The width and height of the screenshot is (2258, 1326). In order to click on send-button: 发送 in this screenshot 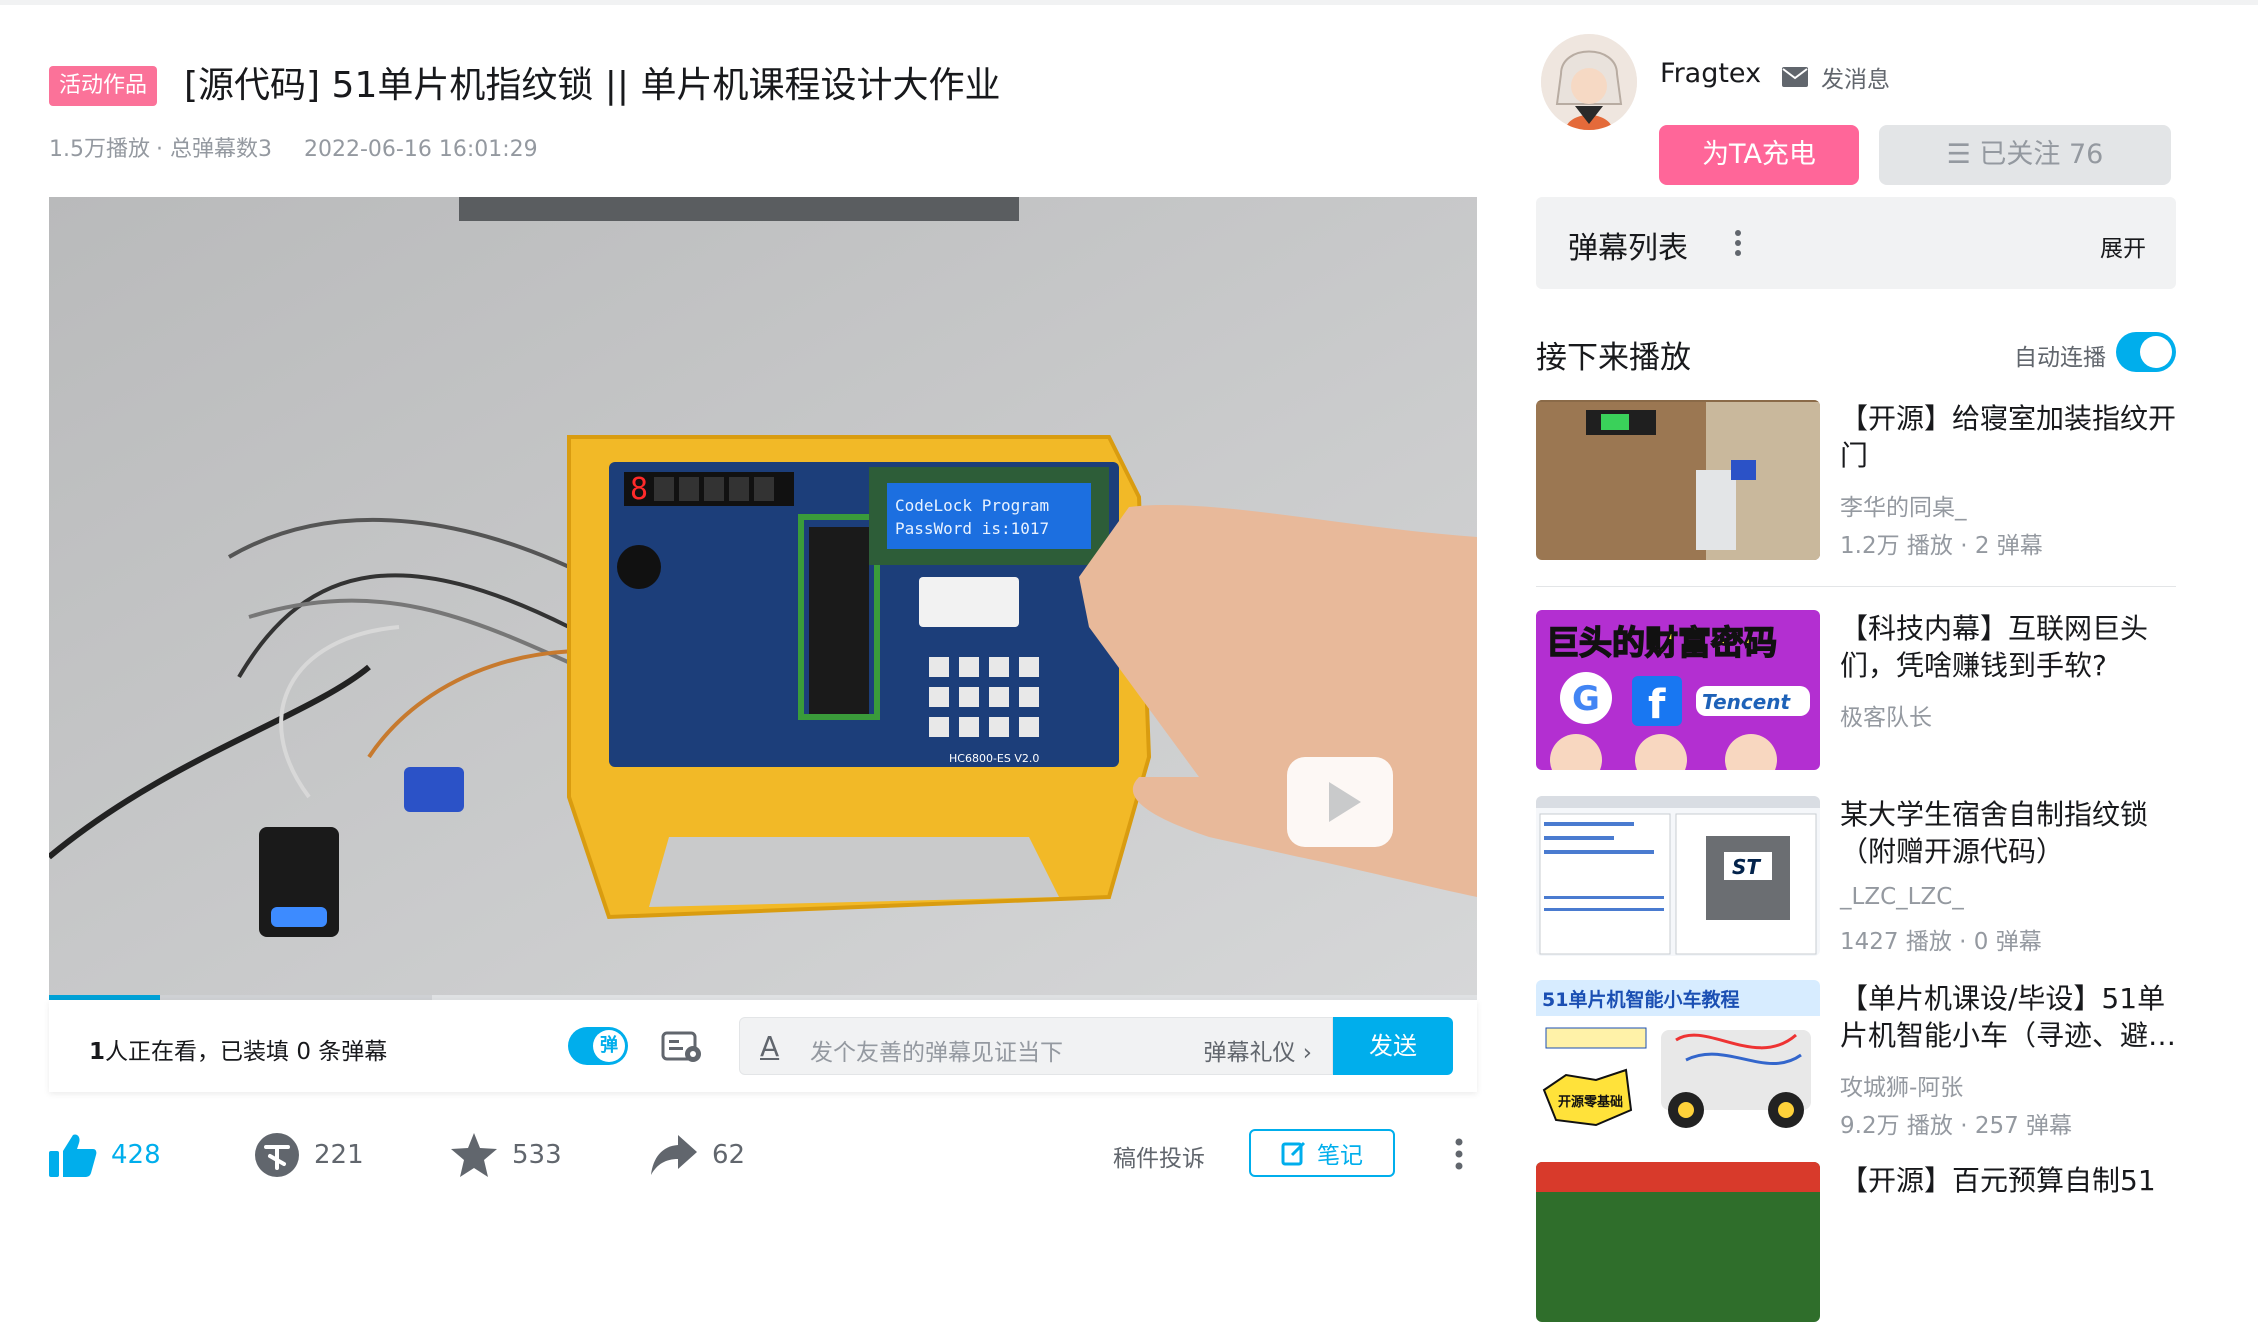, I will do `click(1393, 1046)`.